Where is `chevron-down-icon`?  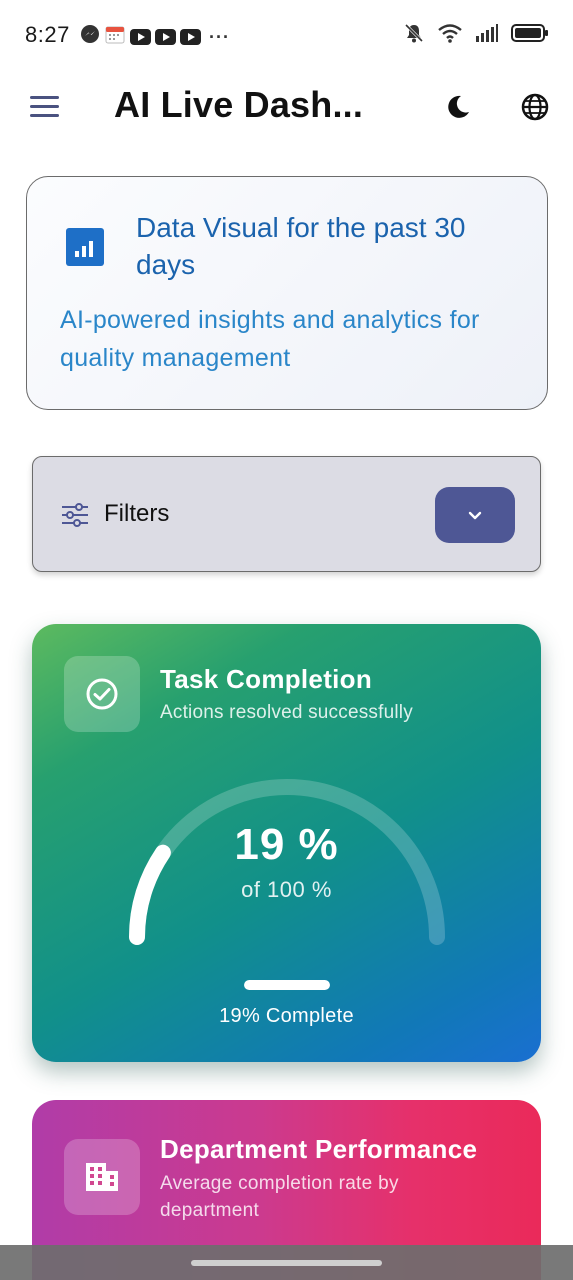 chevron-down-icon is located at coordinates (475, 515).